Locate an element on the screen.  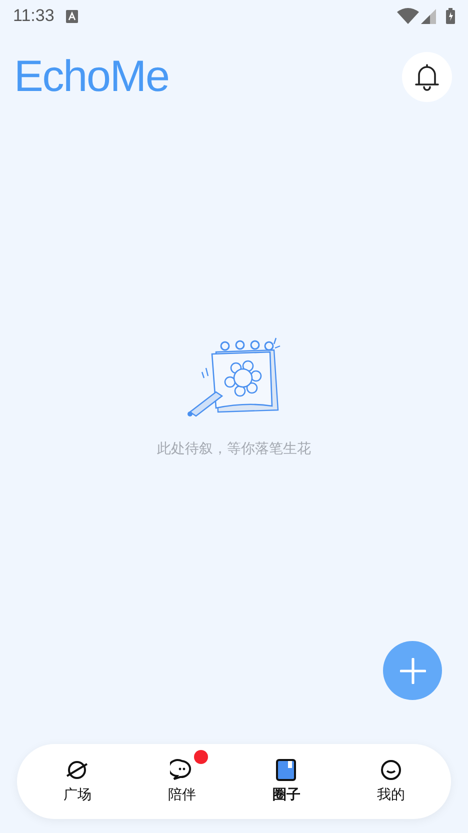
status-time: 11:33 is located at coordinates (33, 16).